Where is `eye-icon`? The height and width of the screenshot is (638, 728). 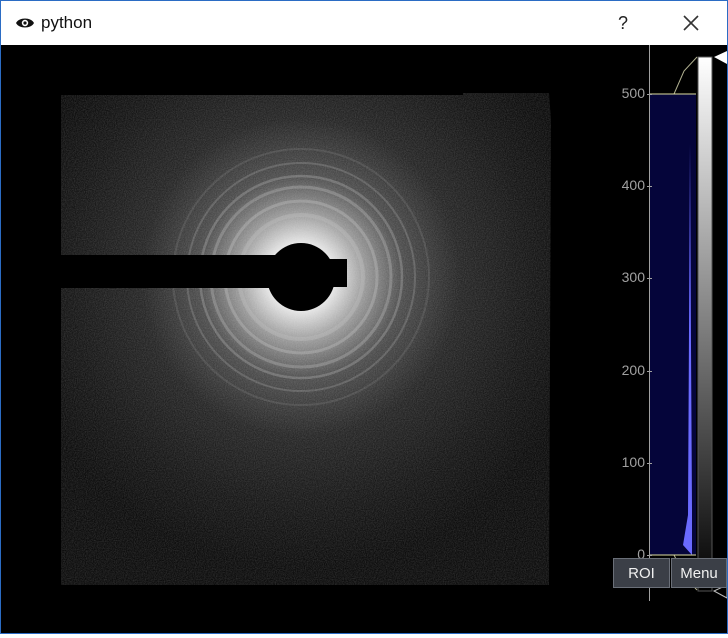 eye-icon is located at coordinates (25, 23).